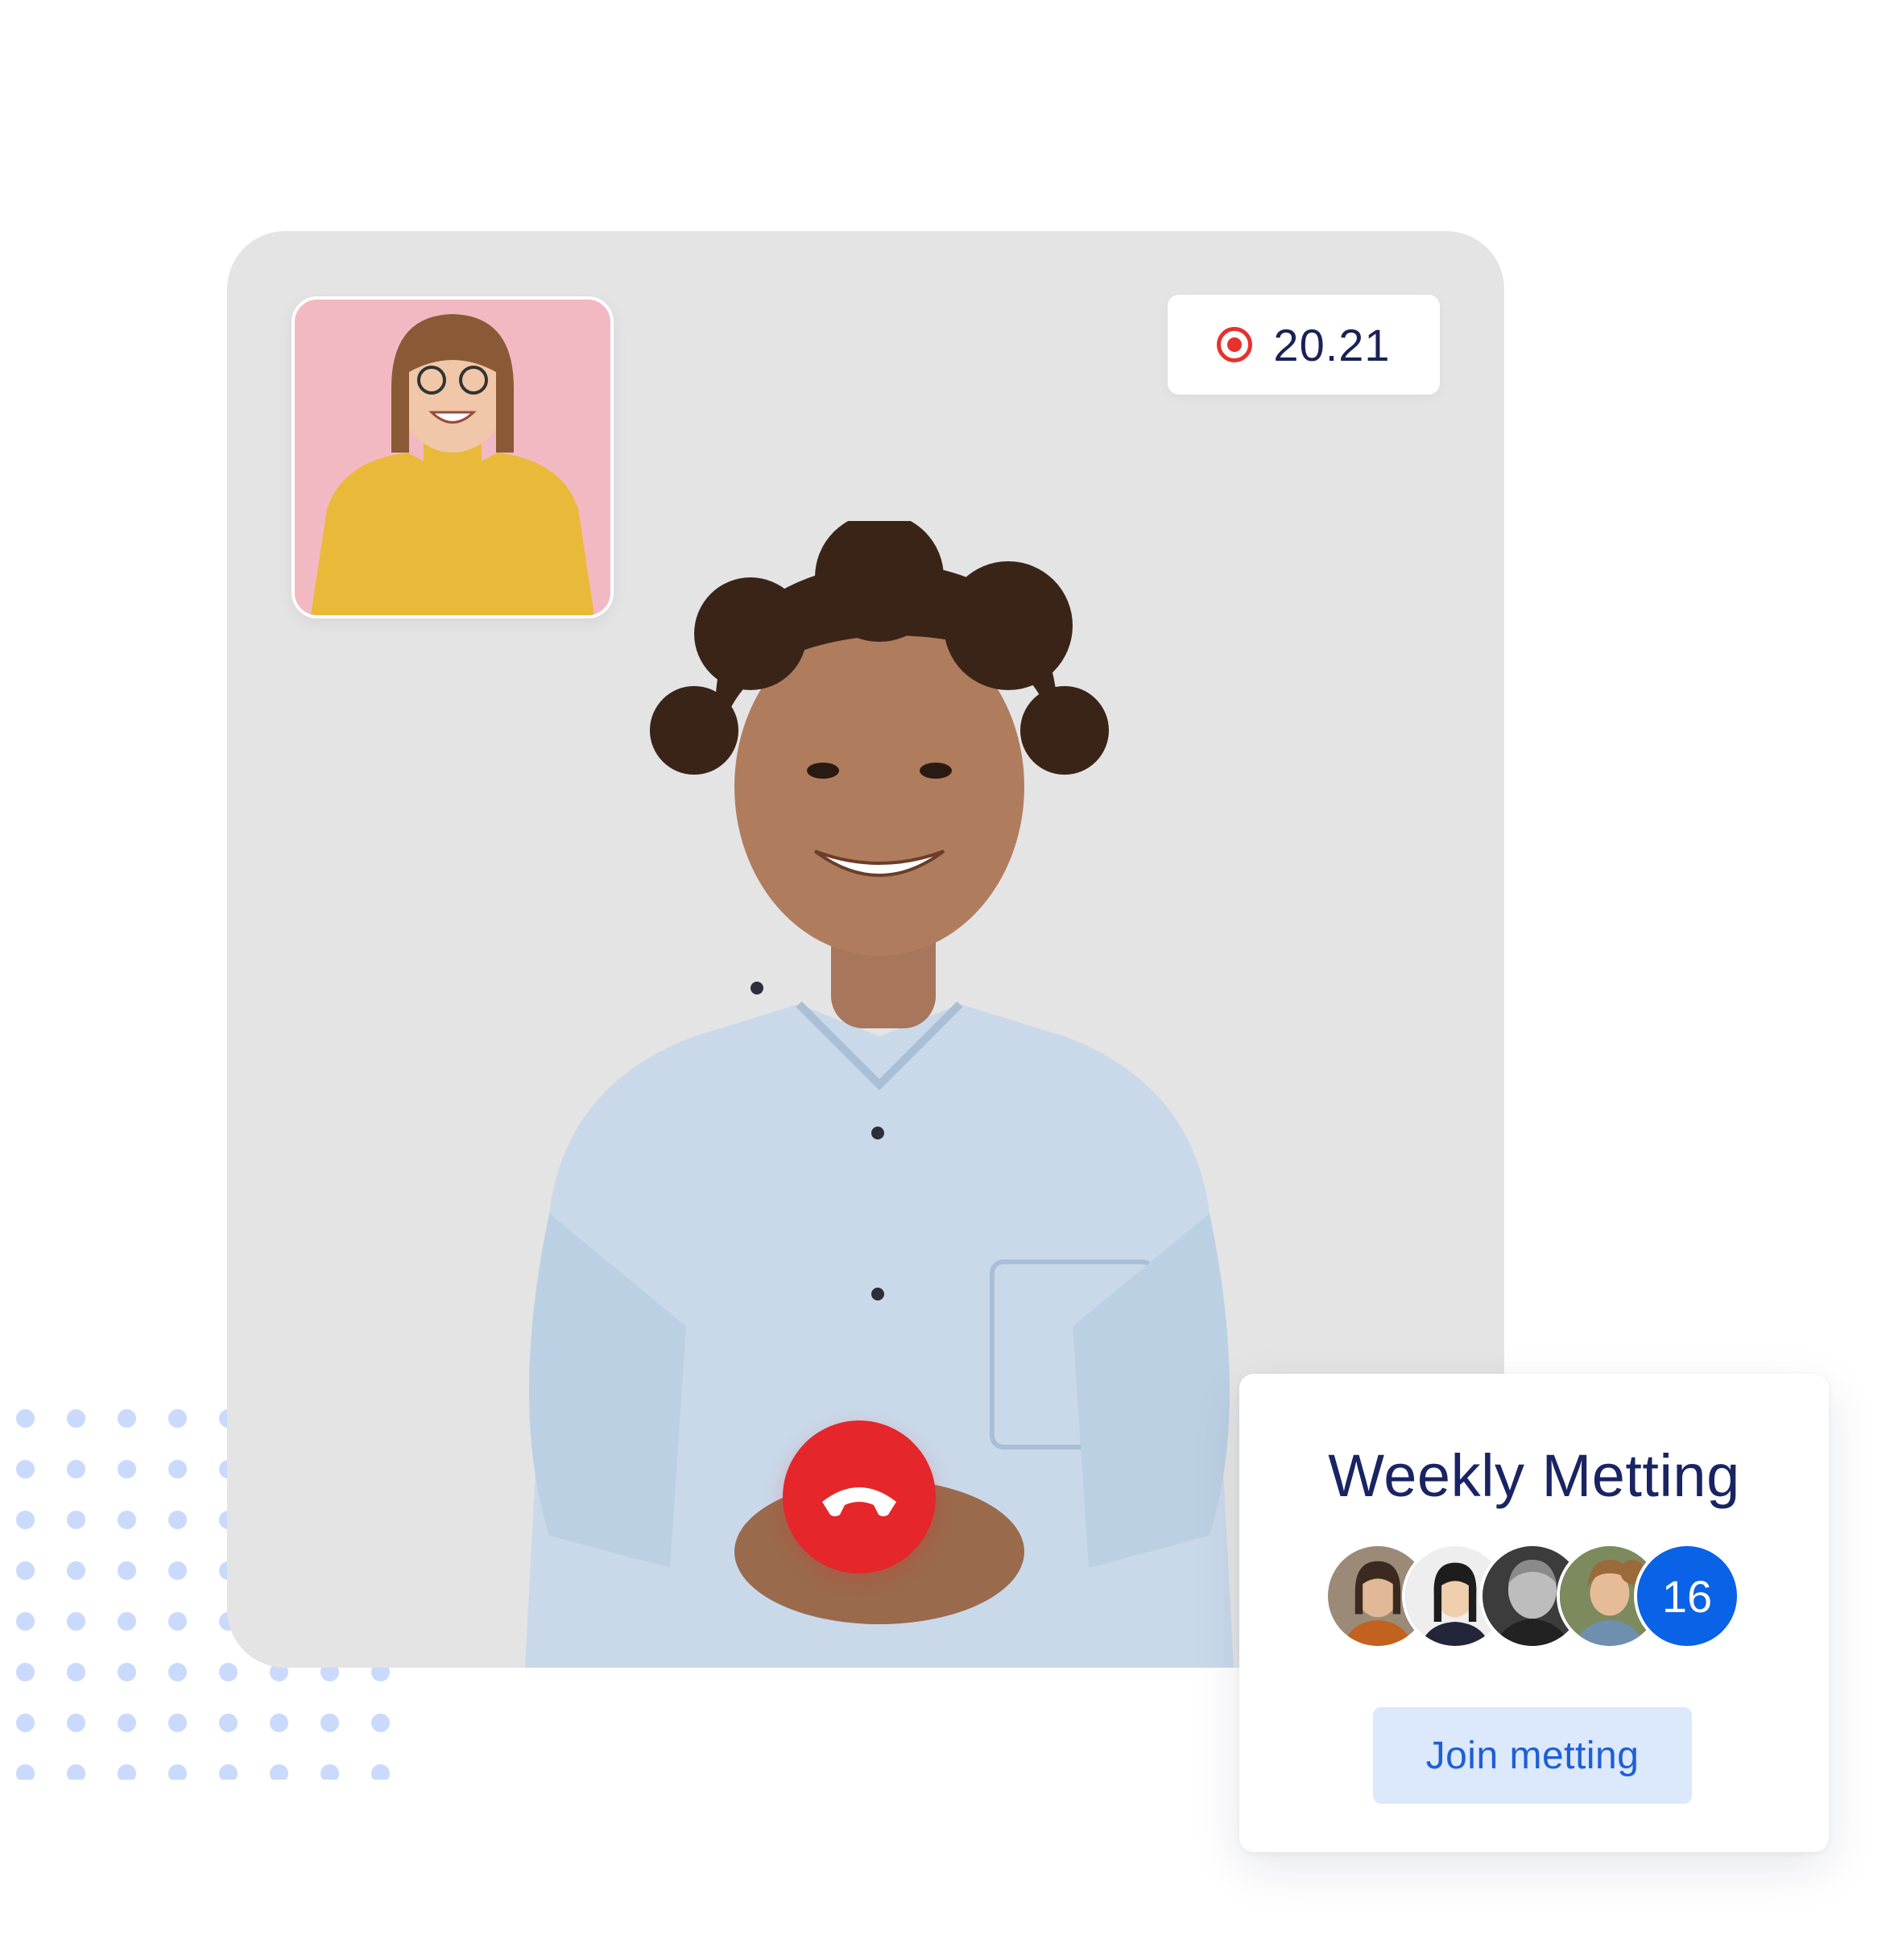  Describe the element at coordinates (1534, 1475) in the screenshot. I see `meeting-title: Weekly Metting` at that location.